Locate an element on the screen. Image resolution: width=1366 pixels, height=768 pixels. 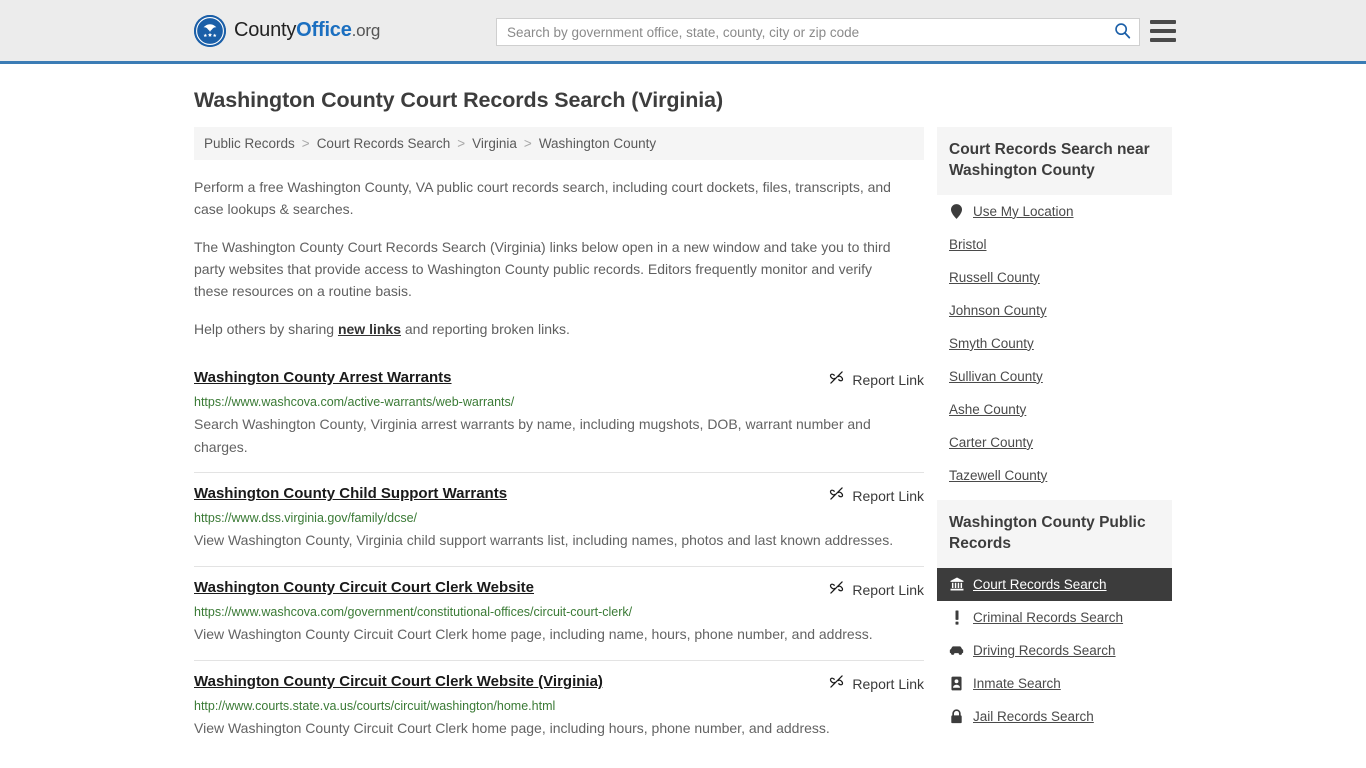
sidebar-item-carter-county: Carter County is located at coordinates (1054, 442).